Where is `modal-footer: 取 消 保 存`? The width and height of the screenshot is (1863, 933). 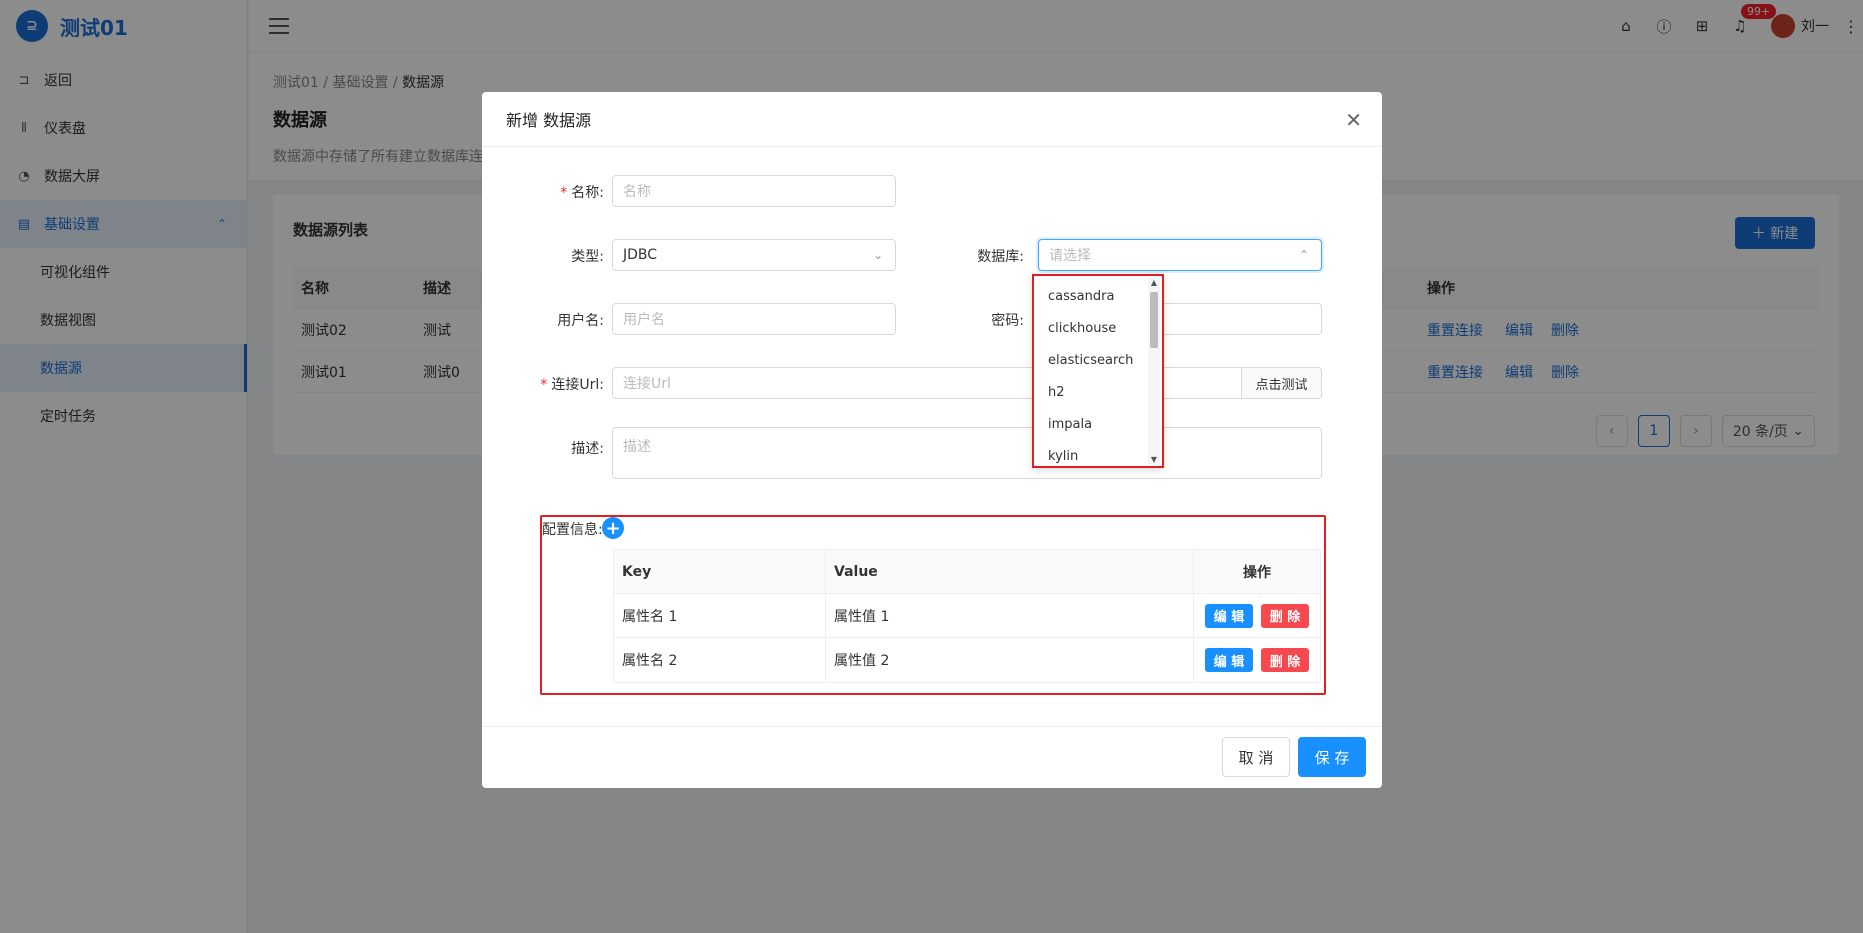 modal-footer: 取 消 保 存 is located at coordinates (932, 757).